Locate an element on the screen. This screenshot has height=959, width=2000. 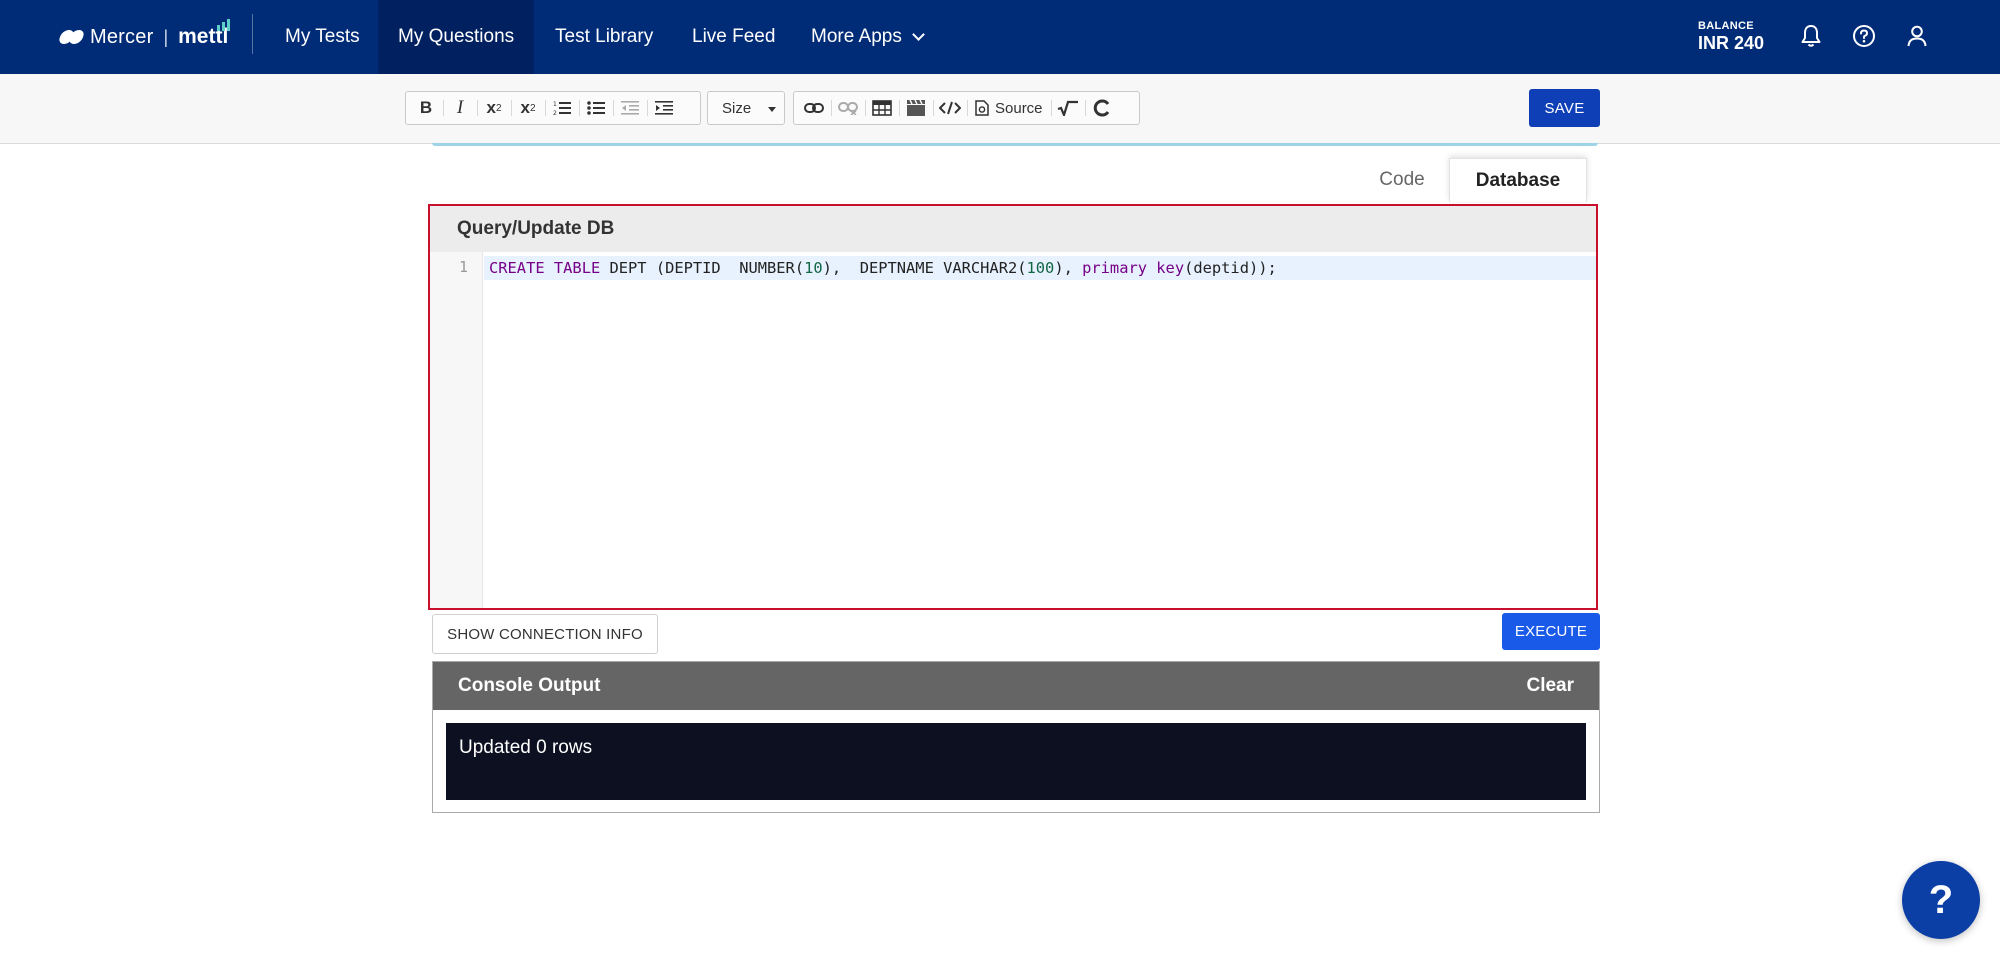
link-icon is located at coordinates (814, 108).